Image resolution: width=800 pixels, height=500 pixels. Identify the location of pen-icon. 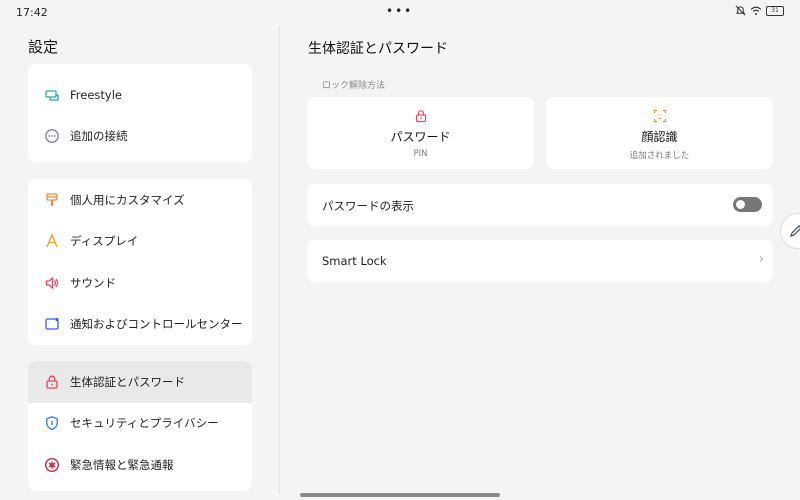
(795, 231).